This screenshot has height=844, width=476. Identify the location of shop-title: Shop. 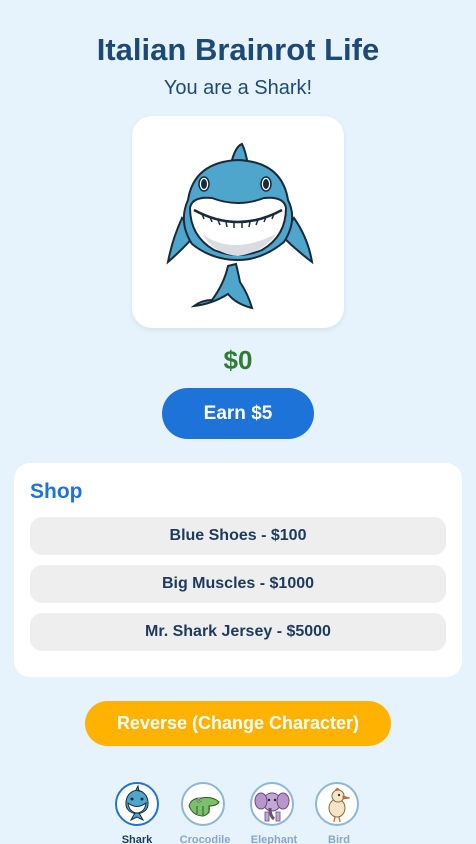
(56, 491).